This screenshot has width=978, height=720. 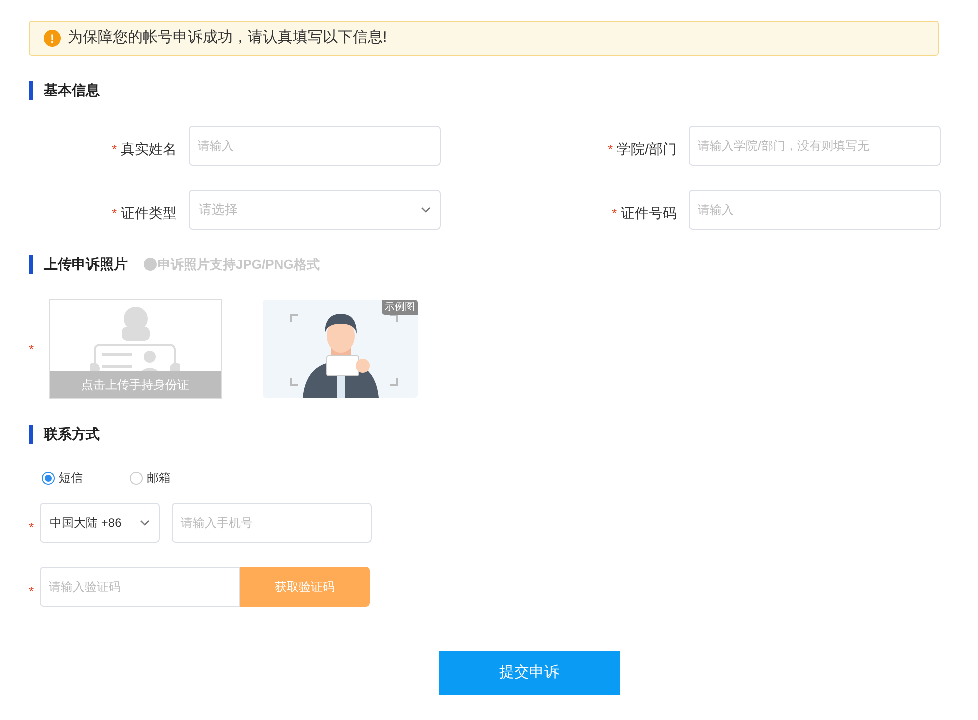 I want to click on field-label: 证件类型, so click(x=149, y=213).